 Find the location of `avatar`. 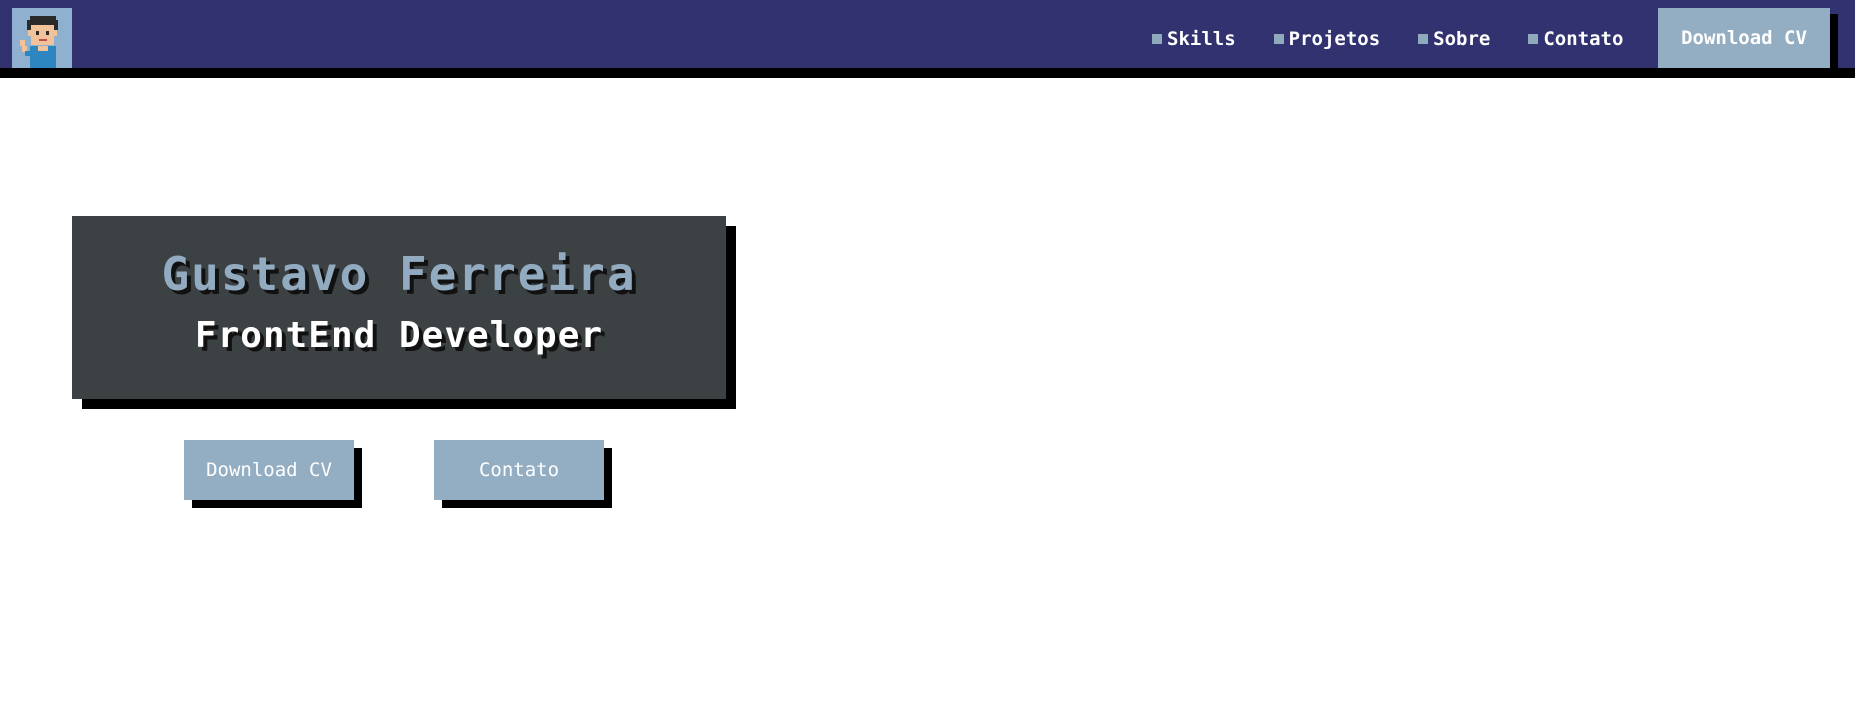

avatar is located at coordinates (42, 38).